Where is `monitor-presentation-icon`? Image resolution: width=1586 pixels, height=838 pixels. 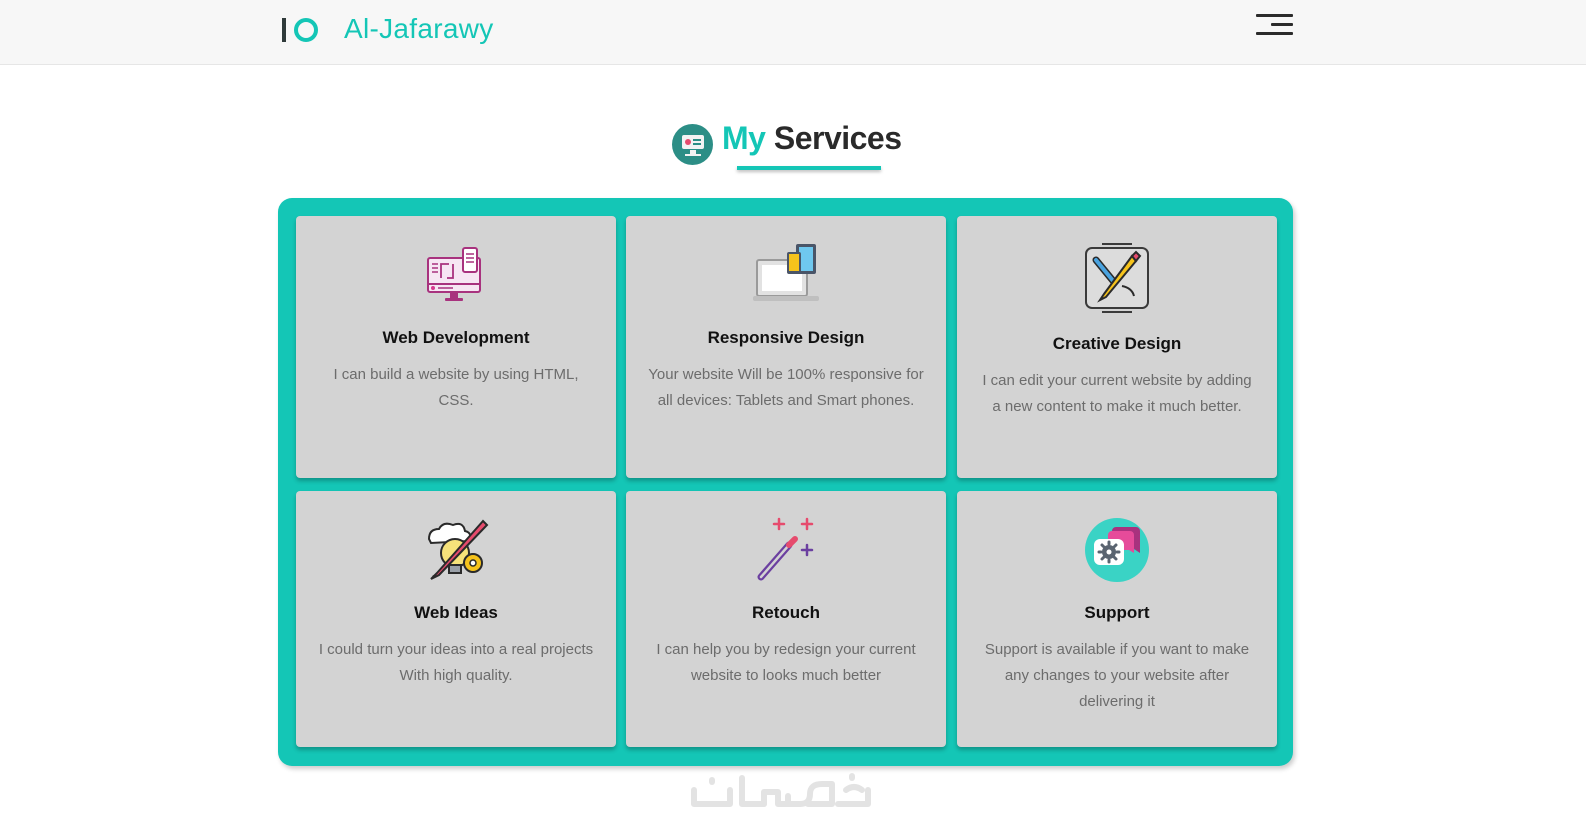
monitor-presentation-icon is located at coordinates (692, 144).